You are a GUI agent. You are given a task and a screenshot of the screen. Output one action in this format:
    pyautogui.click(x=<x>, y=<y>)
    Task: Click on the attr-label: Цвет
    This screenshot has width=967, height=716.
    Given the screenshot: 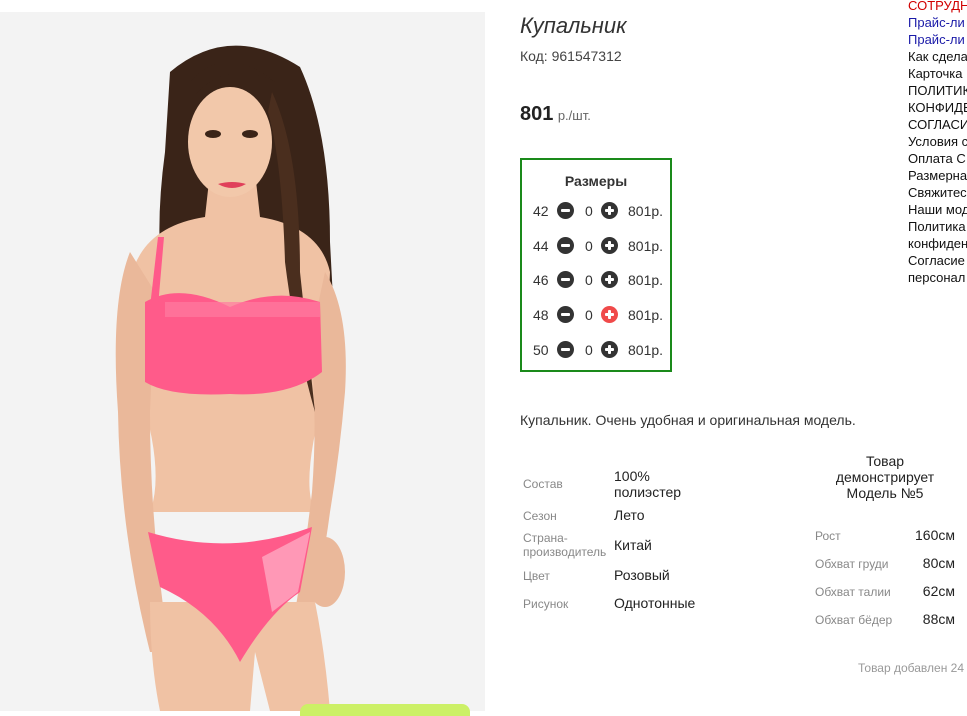 What is the action you would take?
    pyautogui.click(x=536, y=576)
    